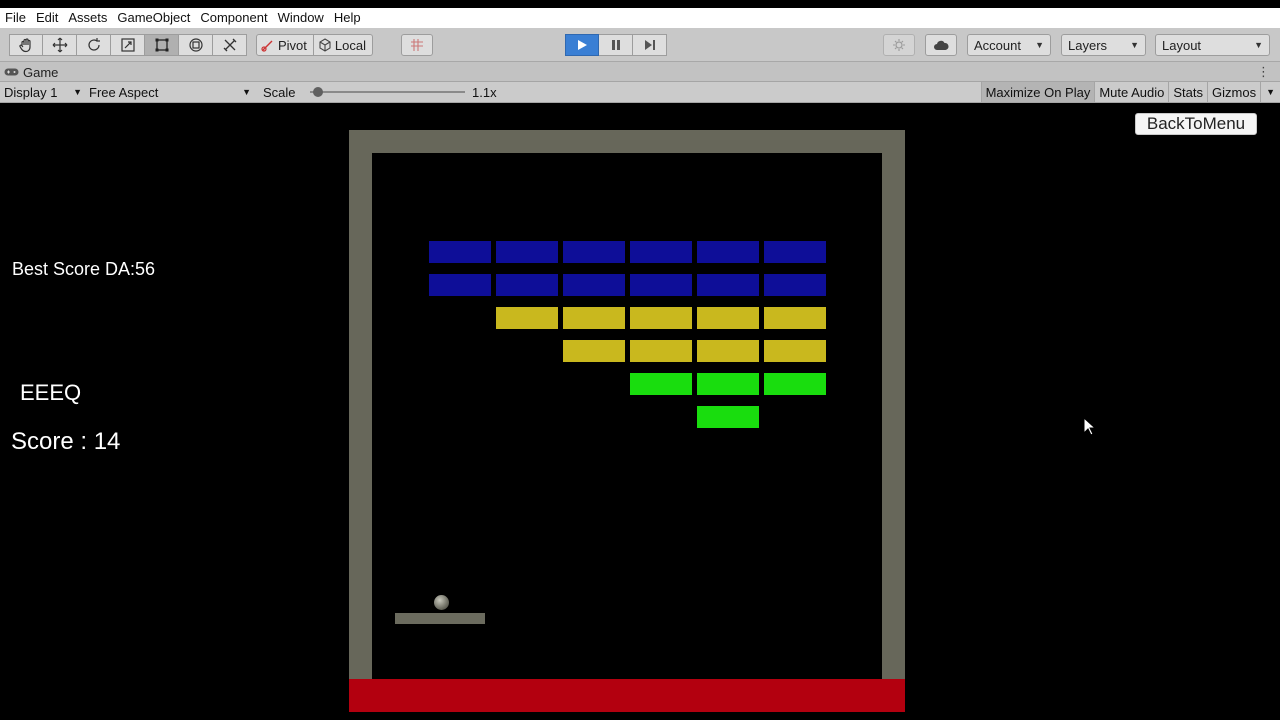 This screenshot has width=1280, height=720. What do you see at coordinates (650, 45) in the screenshot?
I see `step-button` at bounding box center [650, 45].